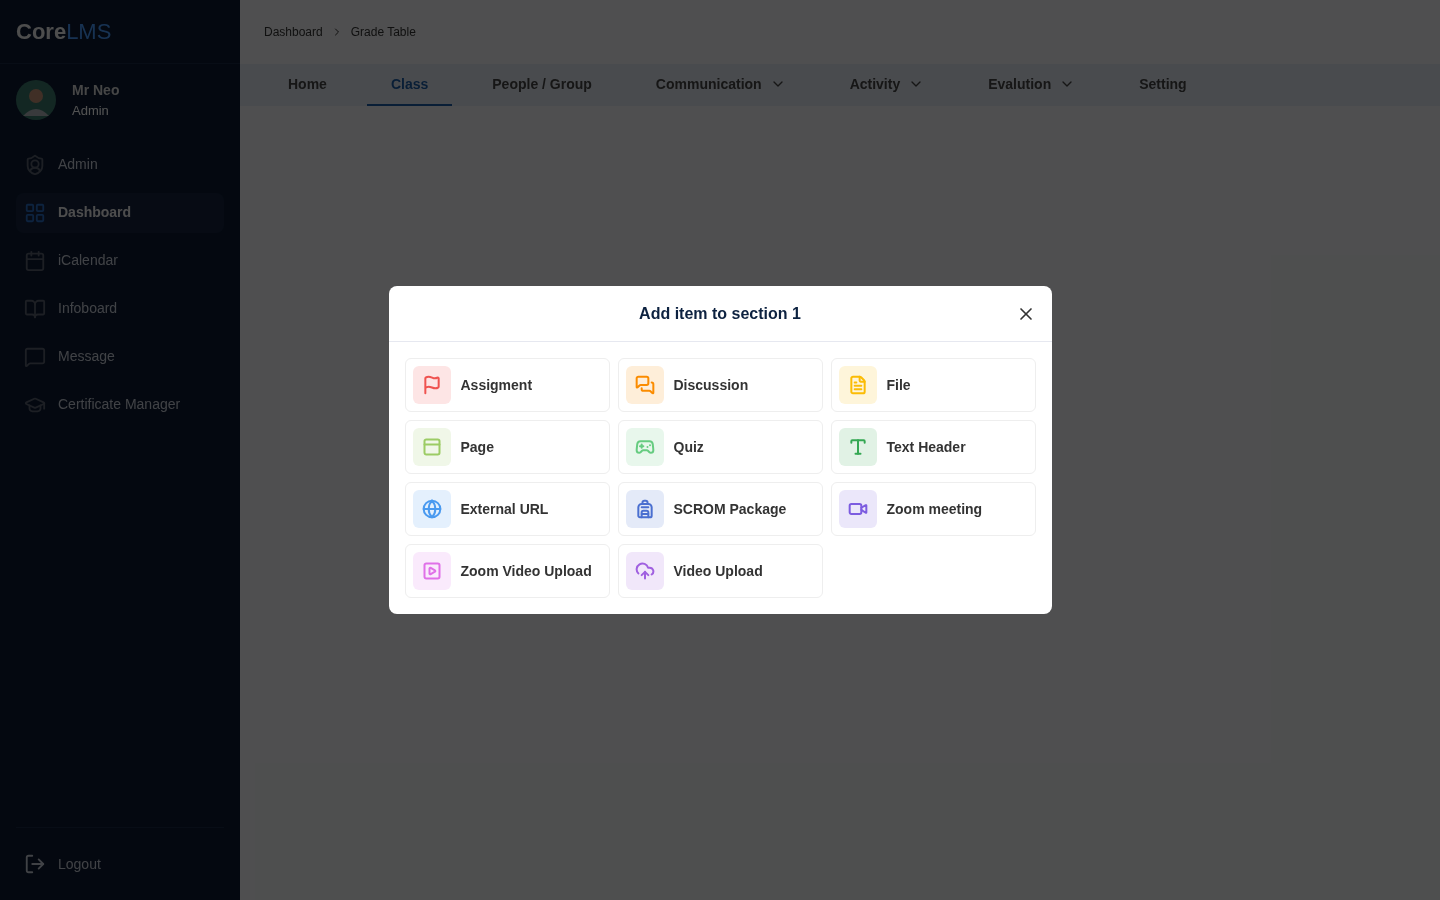 This screenshot has height=900, width=1440. What do you see at coordinates (720, 571) in the screenshot?
I see `item-option: Video Upload` at bounding box center [720, 571].